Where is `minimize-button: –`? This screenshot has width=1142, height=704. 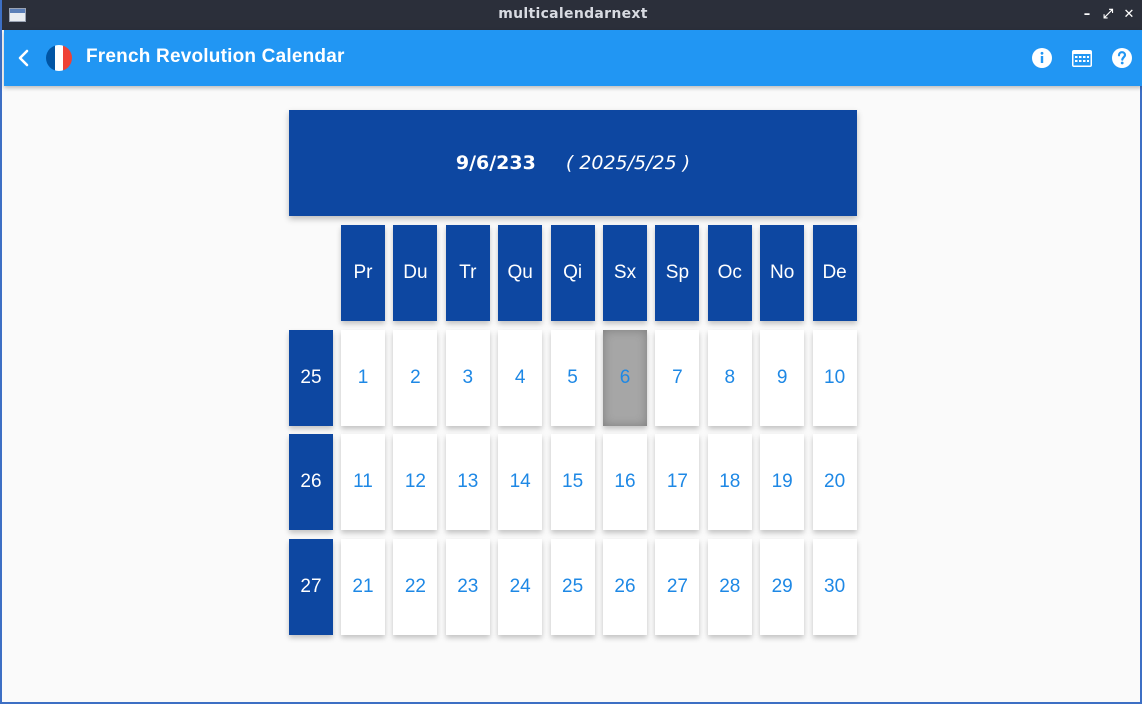 minimize-button: – is located at coordinates (1087, 15).